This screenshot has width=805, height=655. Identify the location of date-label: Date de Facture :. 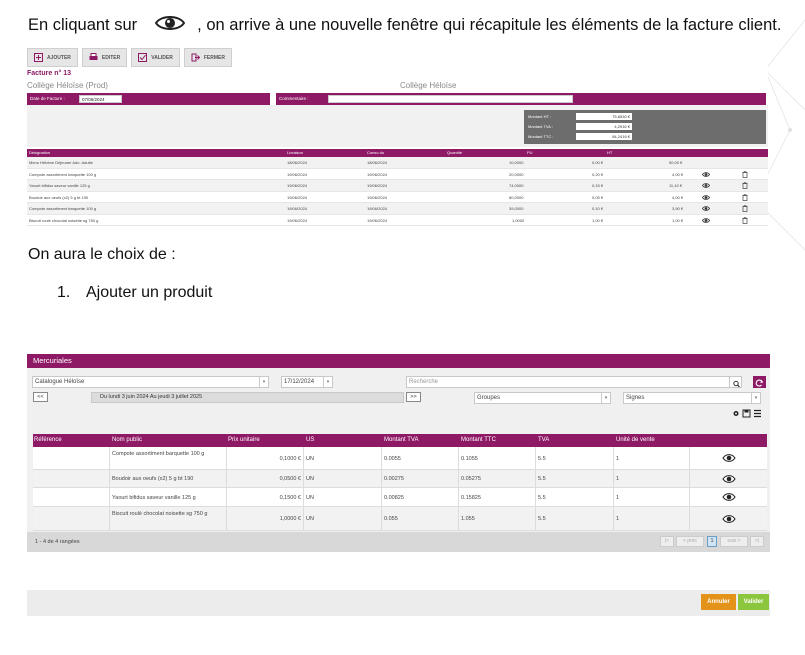
(47, 98).